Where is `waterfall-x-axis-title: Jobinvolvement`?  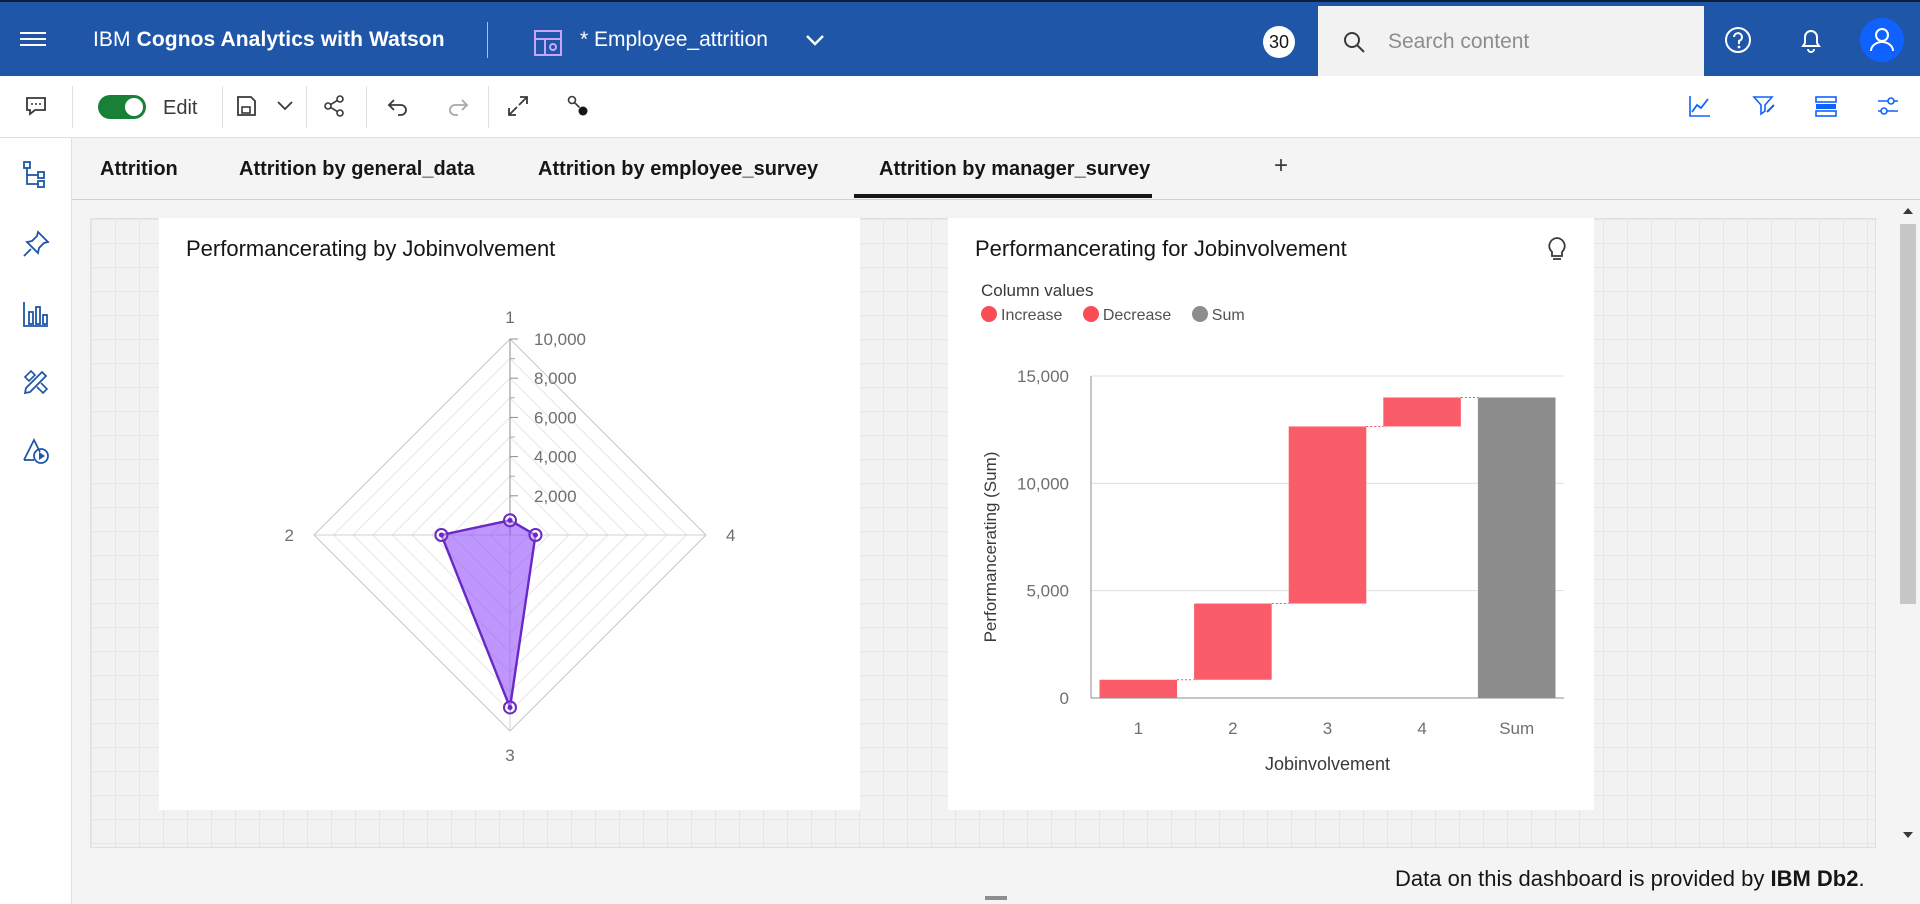
waterfall-x-axis-title: Jobinvolvement is located at coordinates (1327, 764).